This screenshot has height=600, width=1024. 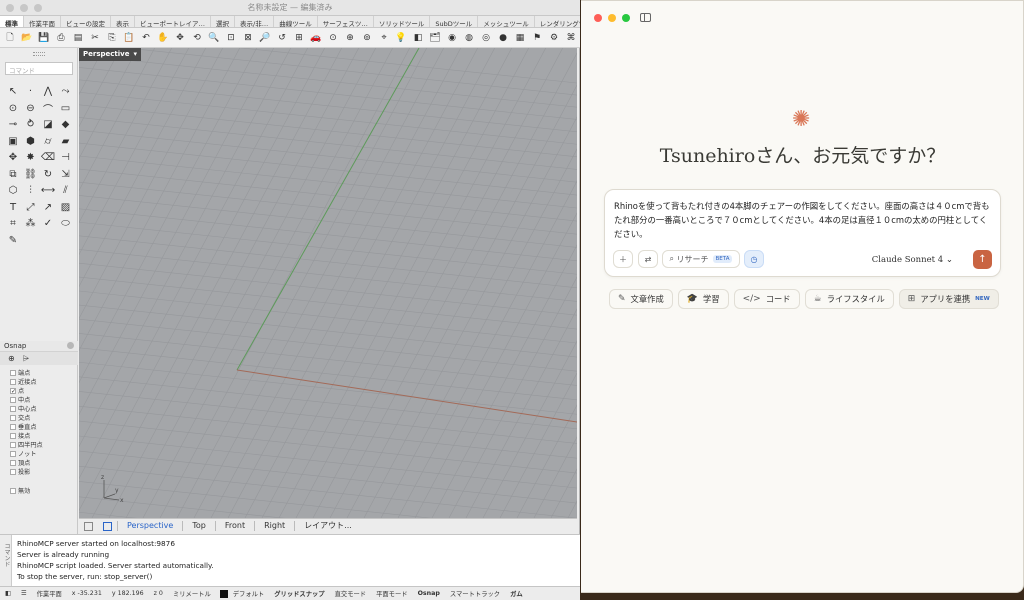 What do you see at coordinates (48, 124) in the screenshot?
I see `surface-corner-icon: ◪` at bounding box center [48, 124].